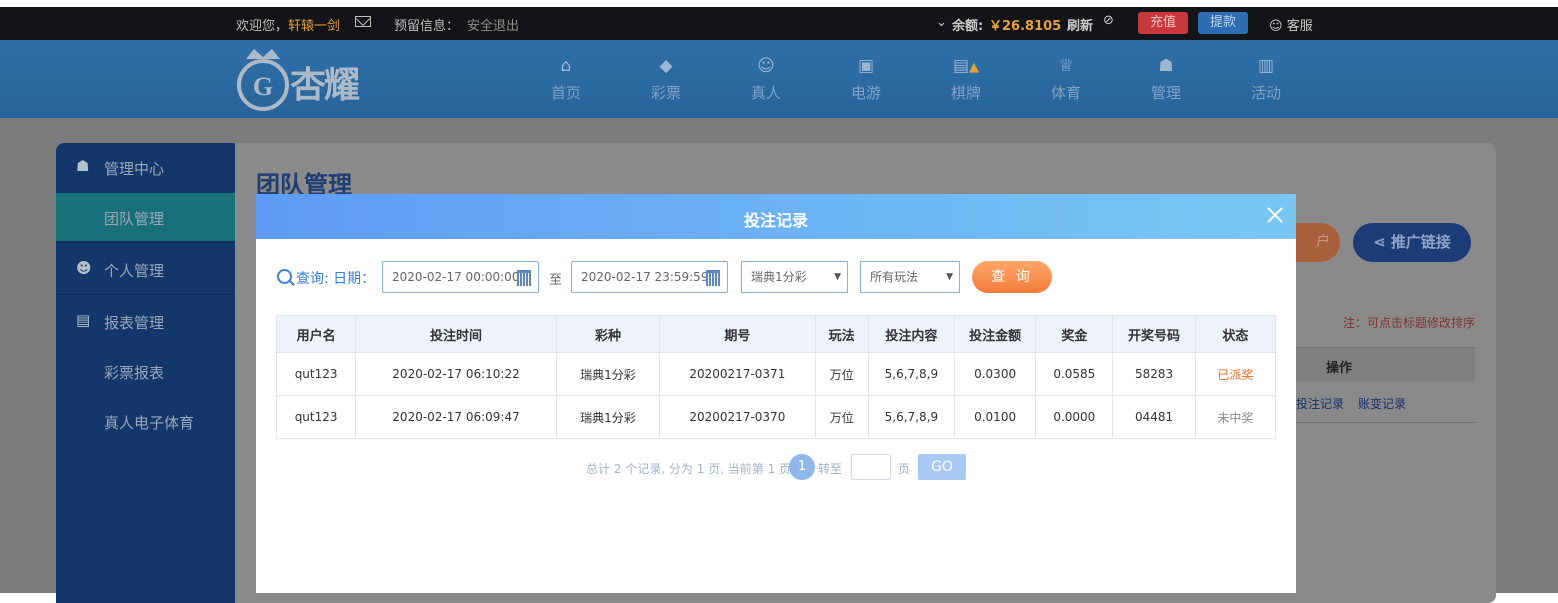 This screenshot has height=603, width=1558. Describe the element at coordinates (145, 421) in the screenshot. I see `sidebar-item-live-electronic-sports: 真人电子体育` at that location.